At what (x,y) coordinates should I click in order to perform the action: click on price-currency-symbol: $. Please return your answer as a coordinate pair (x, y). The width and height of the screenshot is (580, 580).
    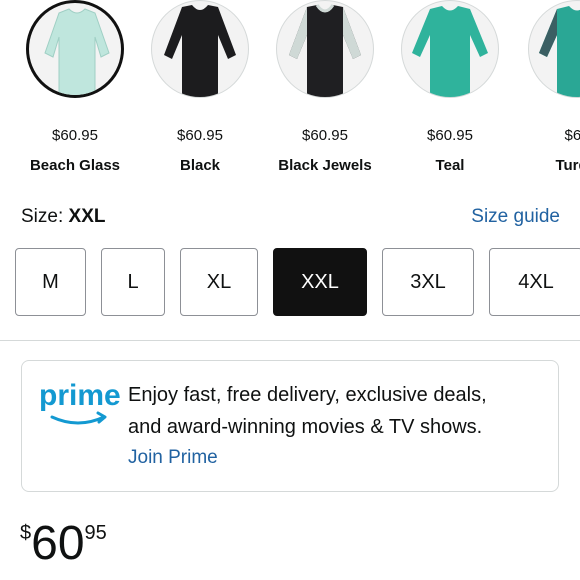
    Looking at the image, I should click on (26, 533).